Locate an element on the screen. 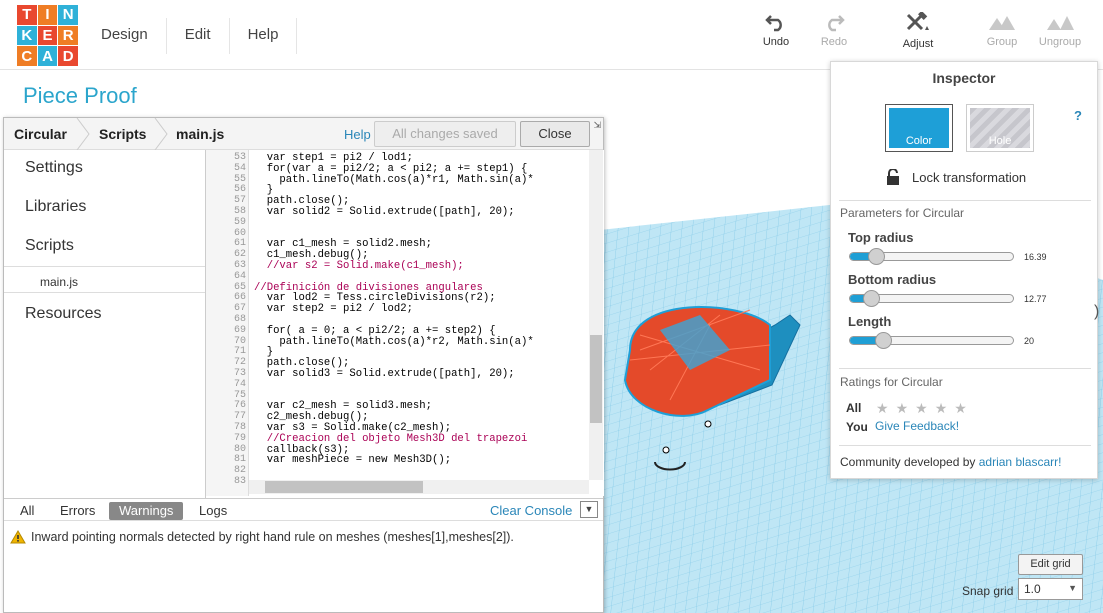  menu-design: Design is located at coordinates (124, 36).